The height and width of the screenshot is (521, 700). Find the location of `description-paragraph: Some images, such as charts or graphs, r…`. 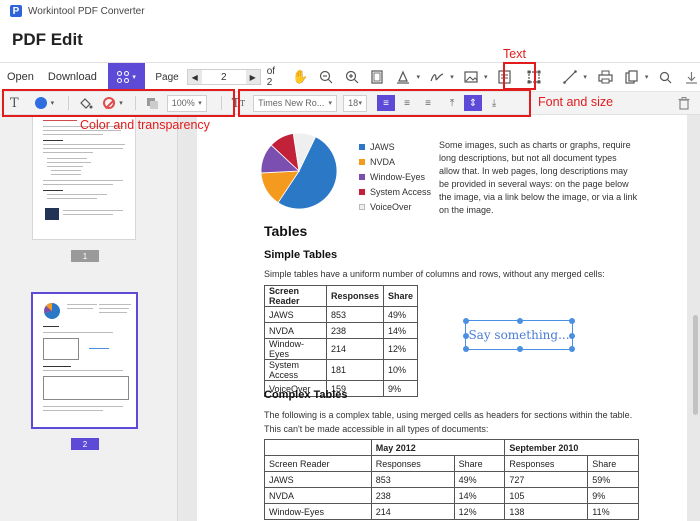

description-paragraph: Some images, such as charts or graphs, r… is located at coordinates (538, 177).